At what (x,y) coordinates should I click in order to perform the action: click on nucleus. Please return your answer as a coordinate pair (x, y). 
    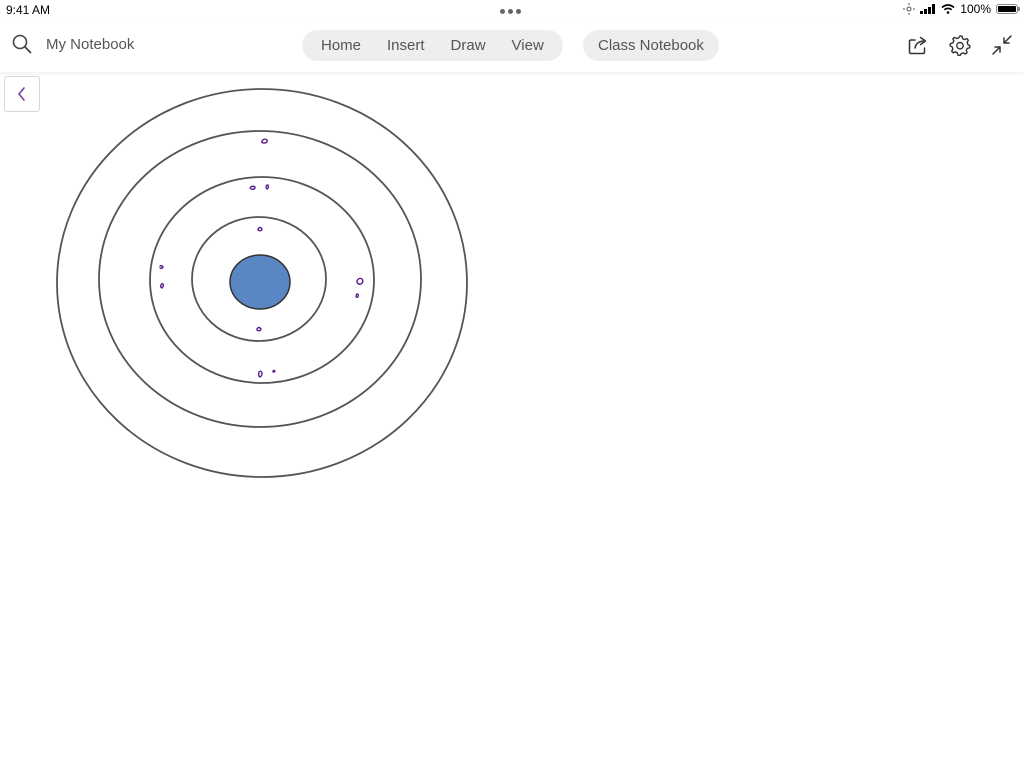
    Looking at the image, I should click on (260, 282).